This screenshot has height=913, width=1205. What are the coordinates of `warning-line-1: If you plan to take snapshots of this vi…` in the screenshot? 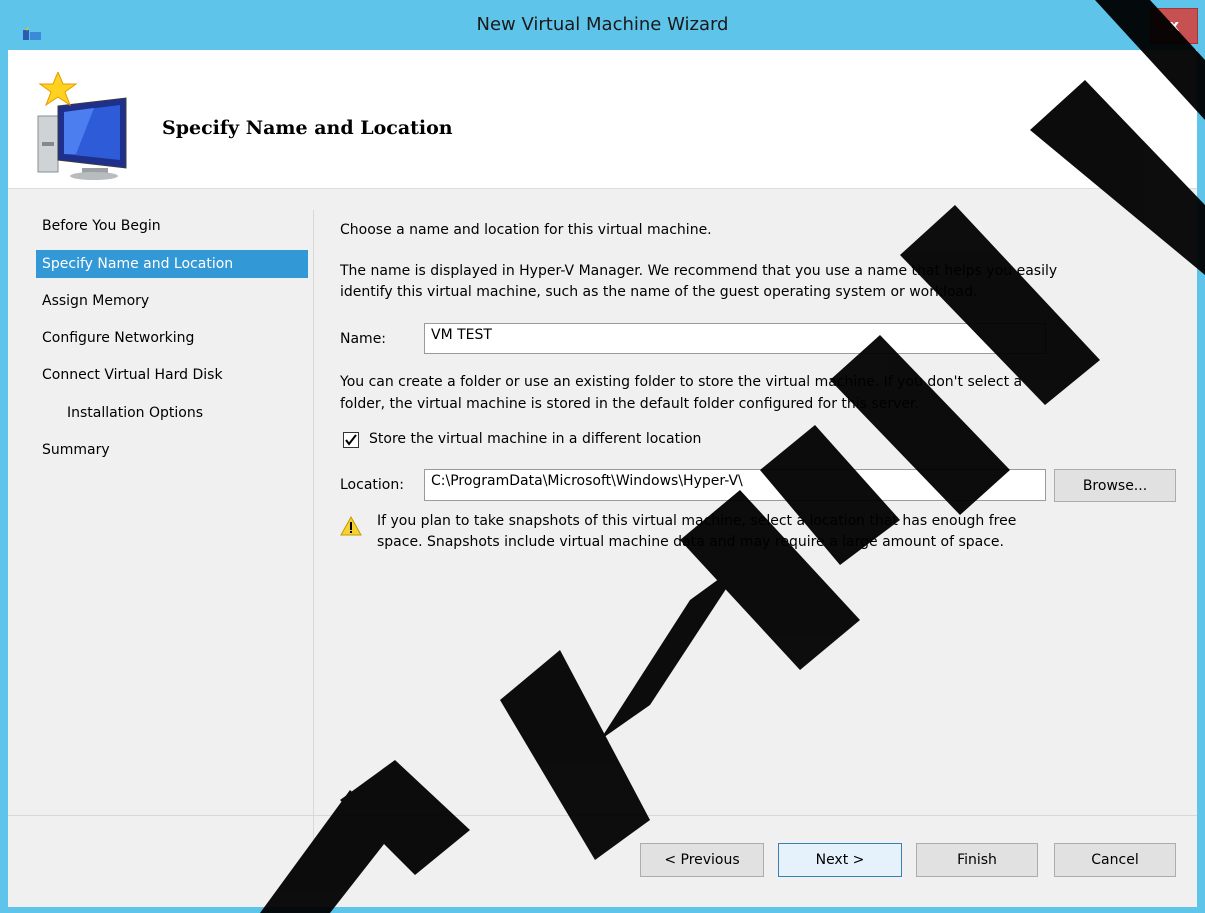 It's located at (697, 521).